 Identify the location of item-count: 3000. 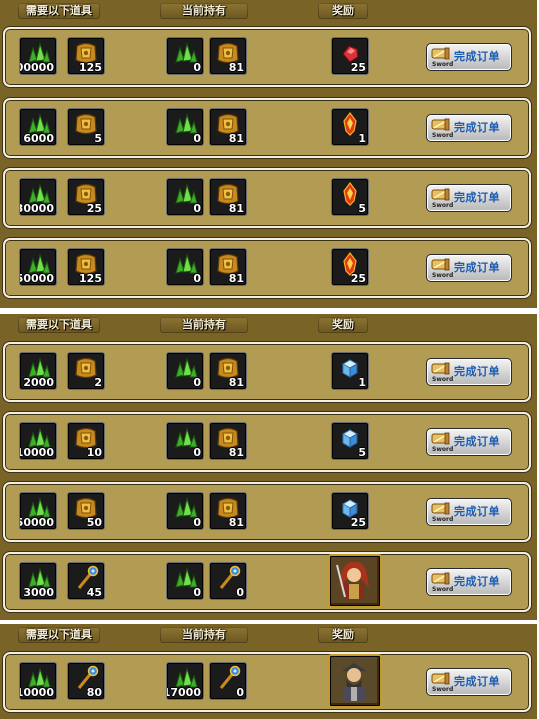
(38, 592).